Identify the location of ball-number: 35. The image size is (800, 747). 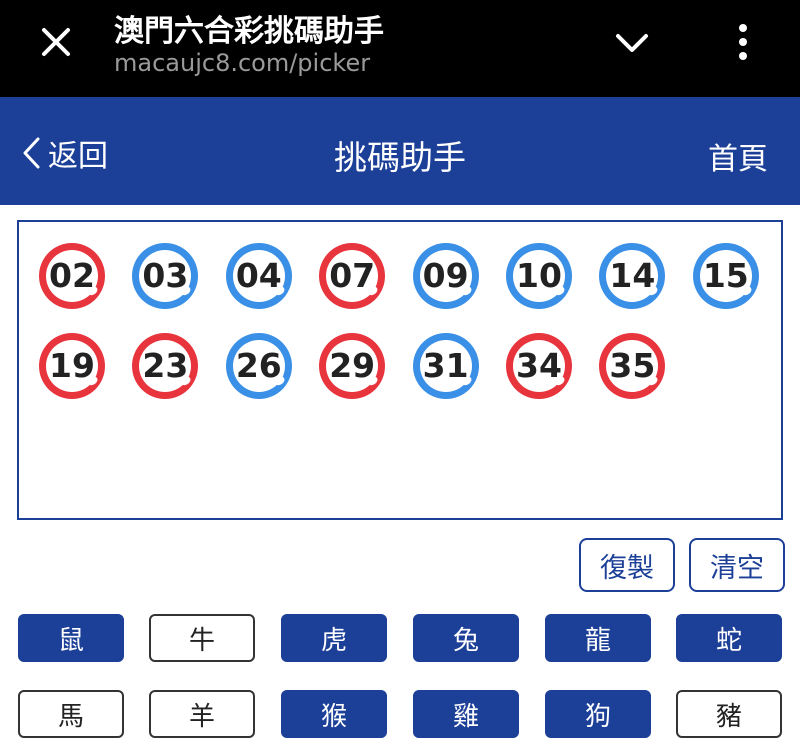
(632, 365).